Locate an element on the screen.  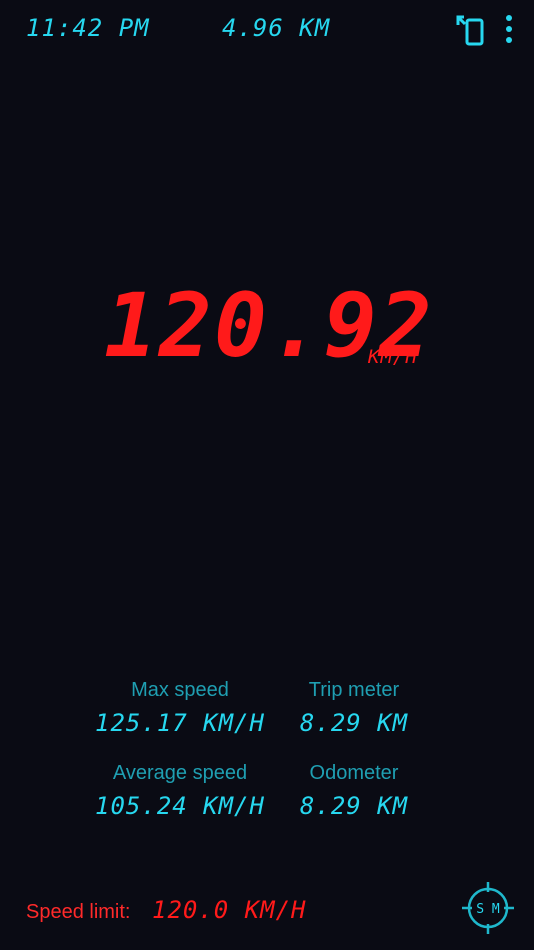
mode-button: S M is located at coordinates (488, 908).